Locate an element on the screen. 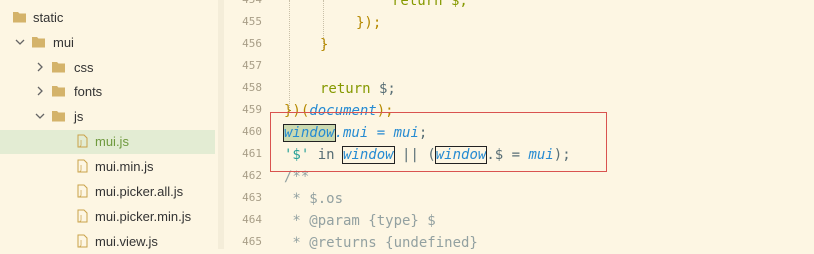 This screenshot has width=814, height=254. tree-item-mui-picker-all-js: J mui.picker.all.js is located at coordinates (107, 192).